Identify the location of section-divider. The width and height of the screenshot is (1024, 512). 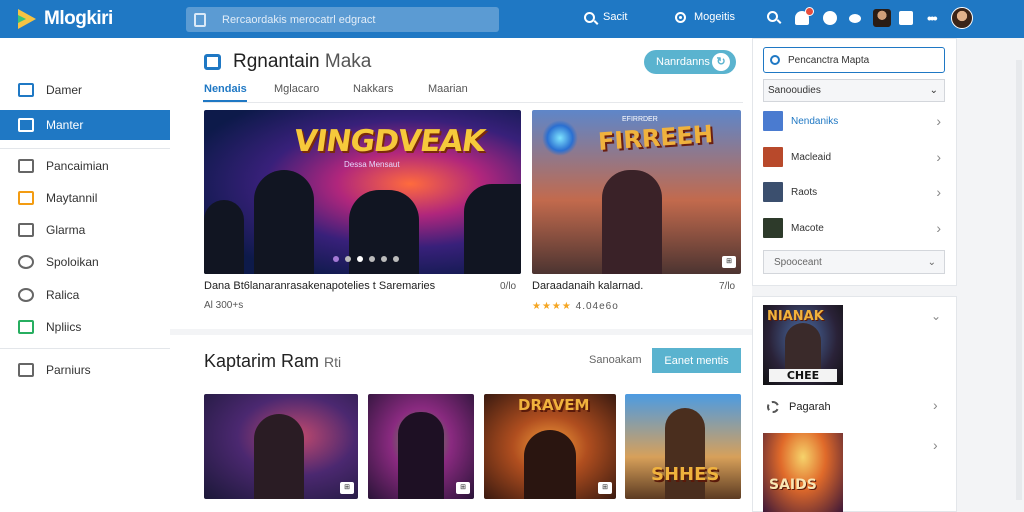
(461, 332).